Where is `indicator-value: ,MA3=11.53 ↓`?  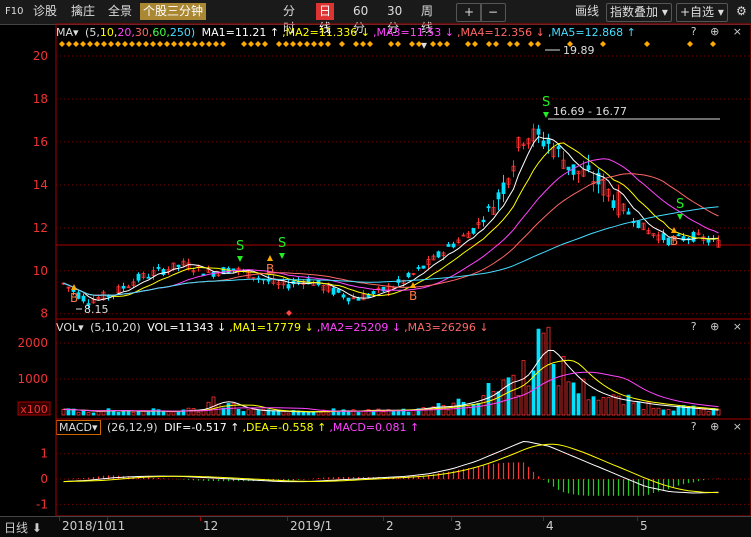
indicator-value: ,MA3=11.53 ↓ is located at coordinates (413, 32).